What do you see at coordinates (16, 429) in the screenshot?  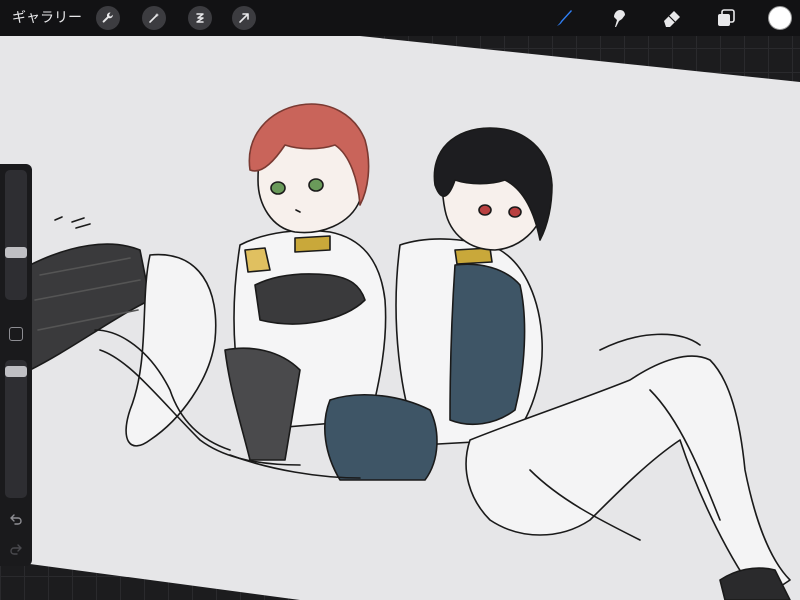 I see `brush-opacity-slider` at bounding box center [16, 429].